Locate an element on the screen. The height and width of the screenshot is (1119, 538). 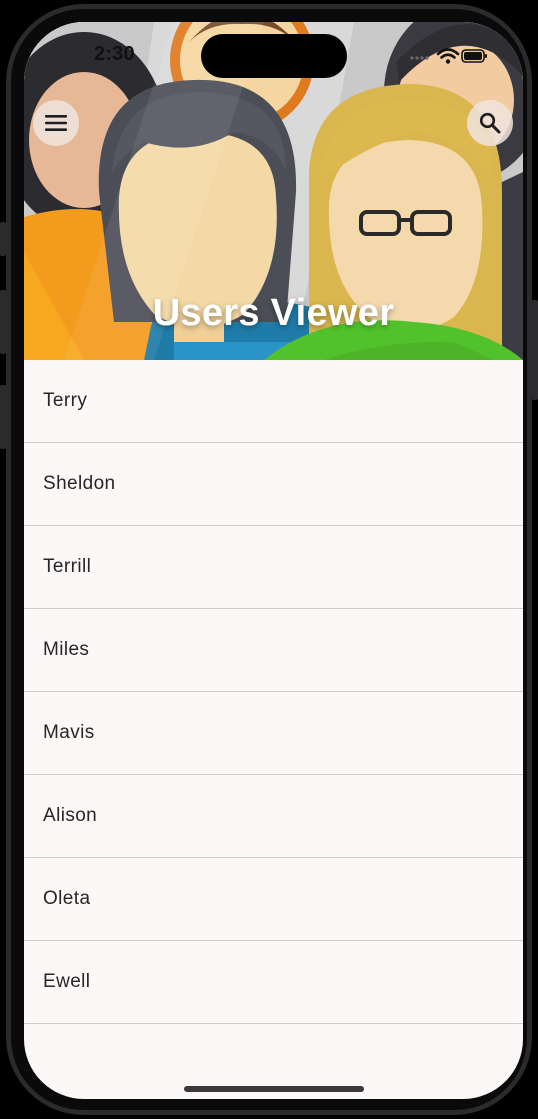
list-item-user-terrill: Terrill is located at coordinates (273, 567).